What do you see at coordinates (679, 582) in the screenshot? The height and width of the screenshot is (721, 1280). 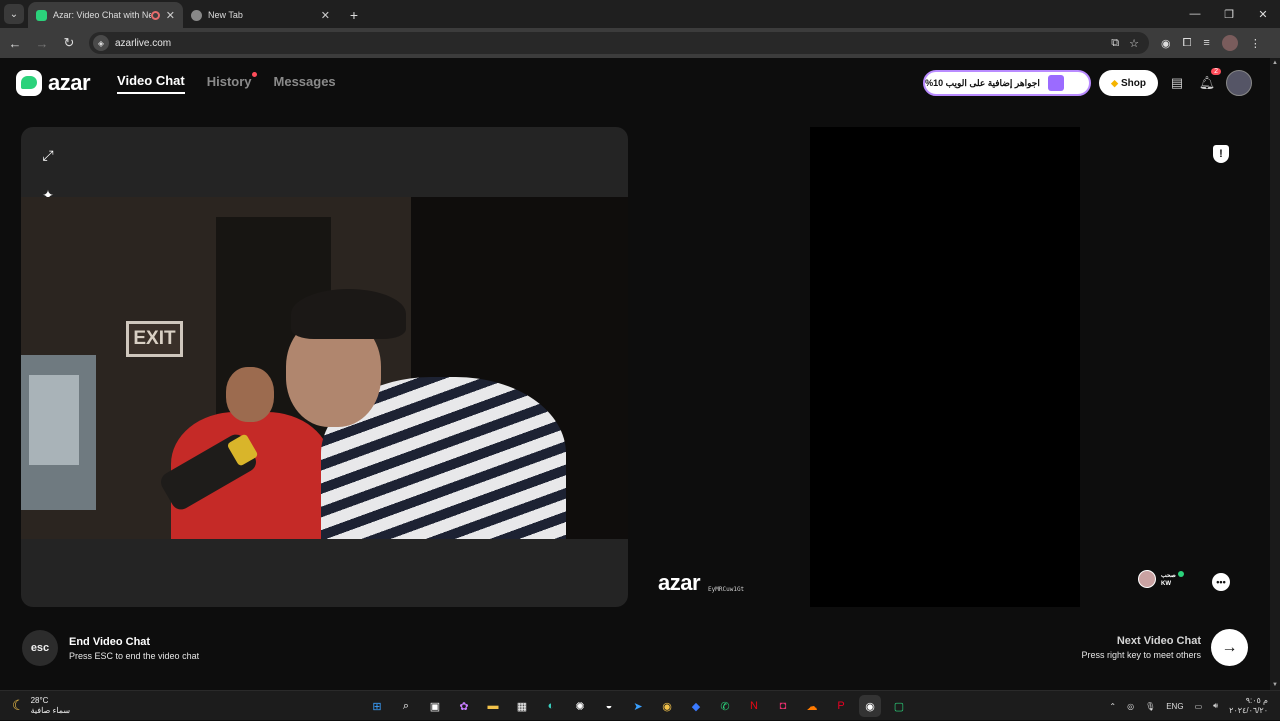 I see `watermark-logo: azar` at bounding box center [679, 582].